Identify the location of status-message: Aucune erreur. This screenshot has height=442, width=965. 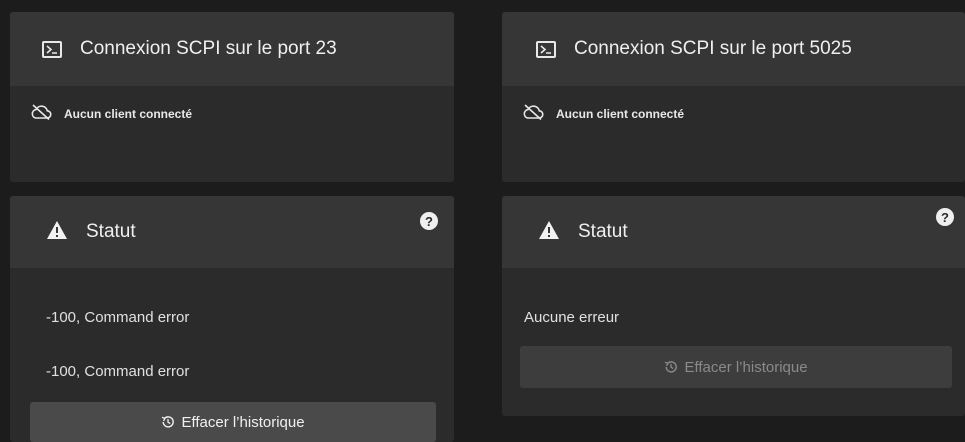
(572, 317).